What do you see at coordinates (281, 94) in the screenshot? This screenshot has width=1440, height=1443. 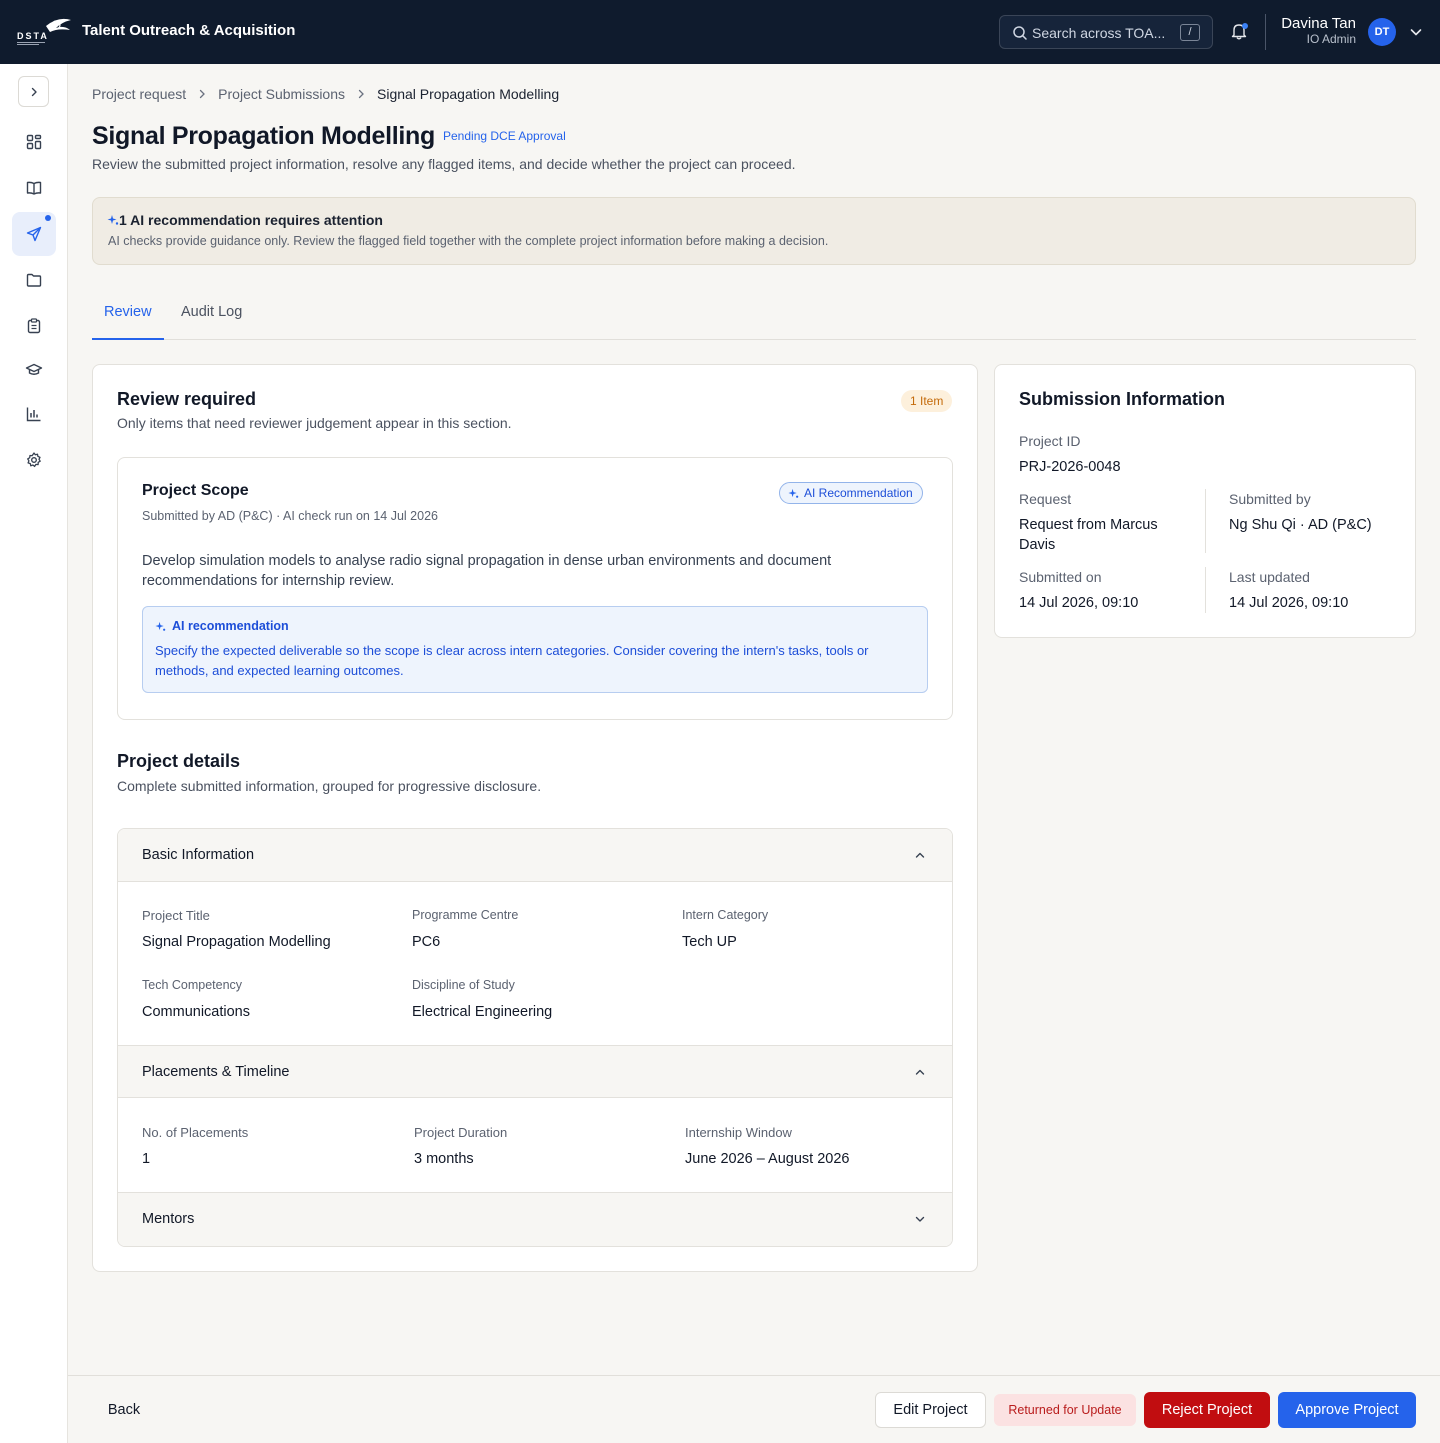 I see `breadcrumb-link: Project Submissions` at bounding box center [281, 94].